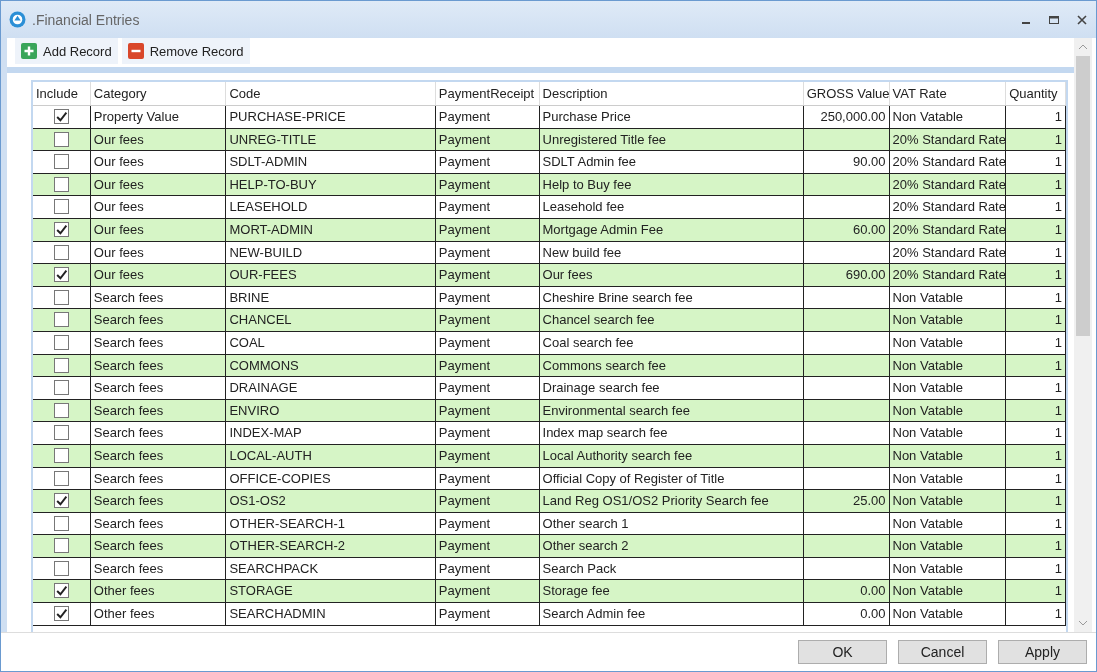 The width and height of the screenshot is (1097, 672). Describe the element at coordinates (616, 410) in the screenshot. I see `table-cell: Environmental search fee` at that location.